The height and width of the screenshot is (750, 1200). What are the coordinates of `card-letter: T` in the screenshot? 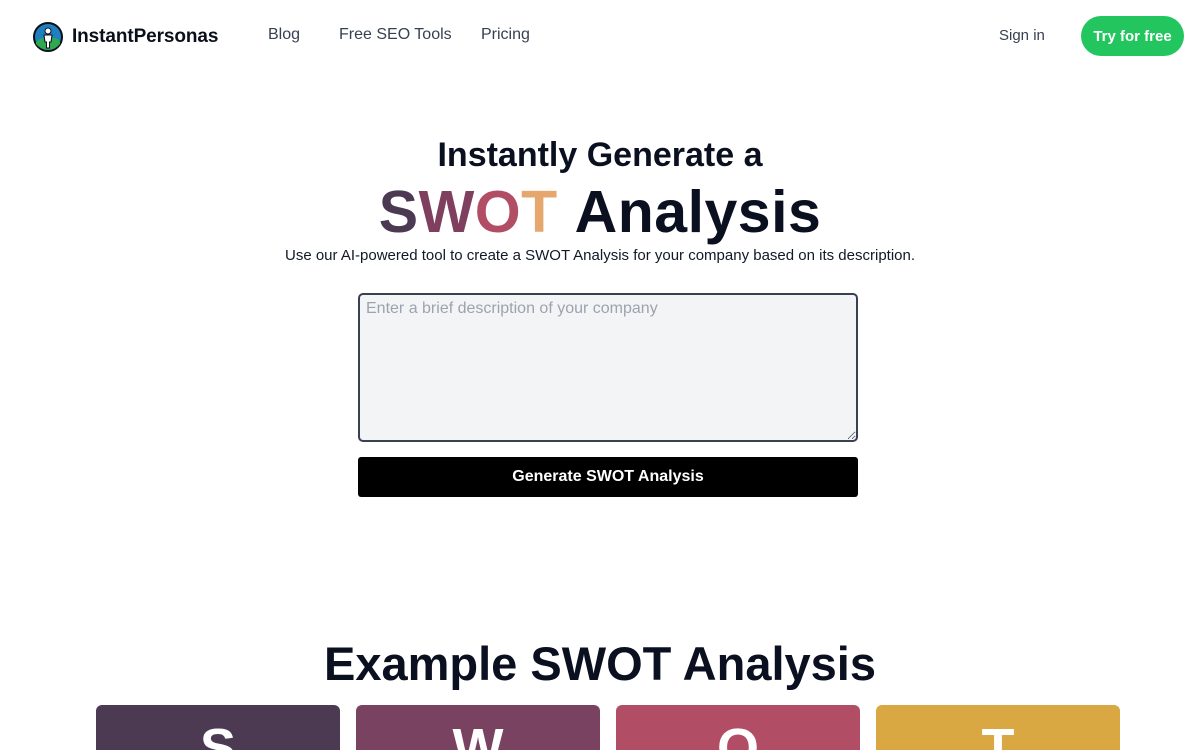 It's located at (998, 734).